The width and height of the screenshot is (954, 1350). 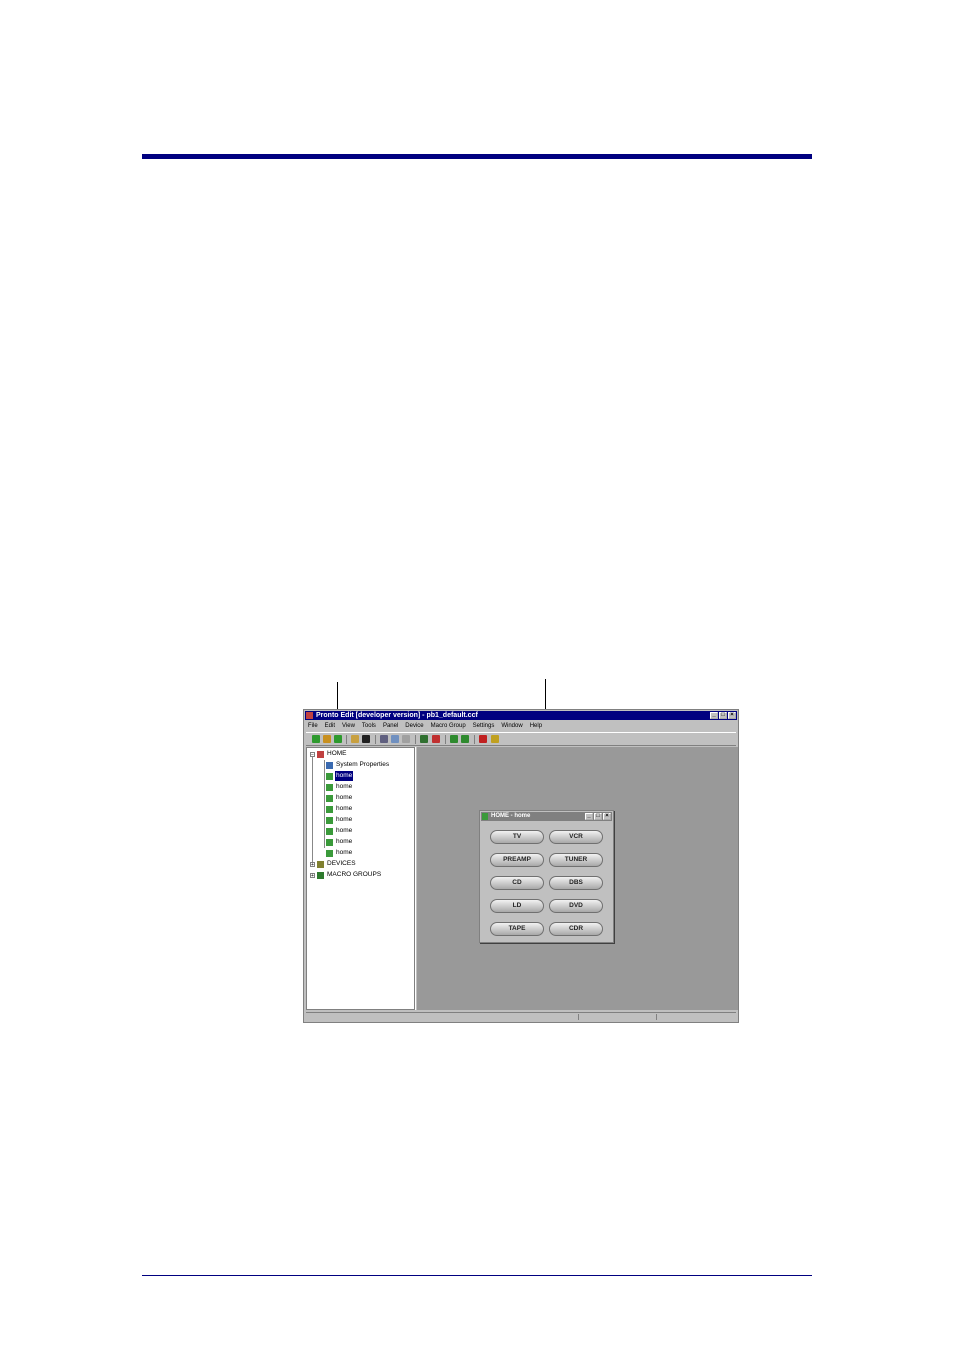 What do you see at coordinates (329, 765) in the screenshot?
I see `system-properties-icon` at bounding box center [329, 765].